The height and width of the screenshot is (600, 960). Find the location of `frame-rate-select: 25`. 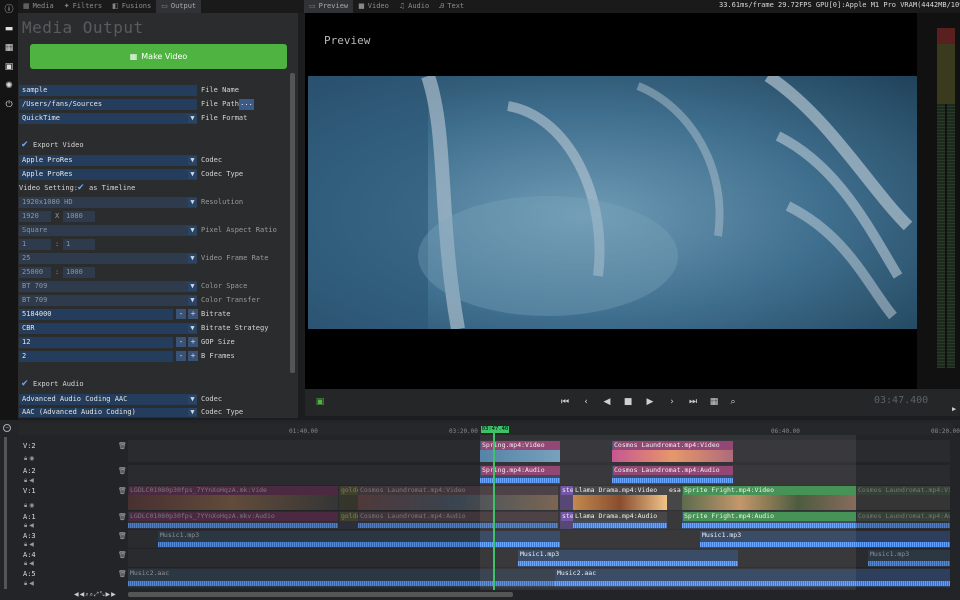

frame-rate-select: 25 is located at coordinates (108, 258).